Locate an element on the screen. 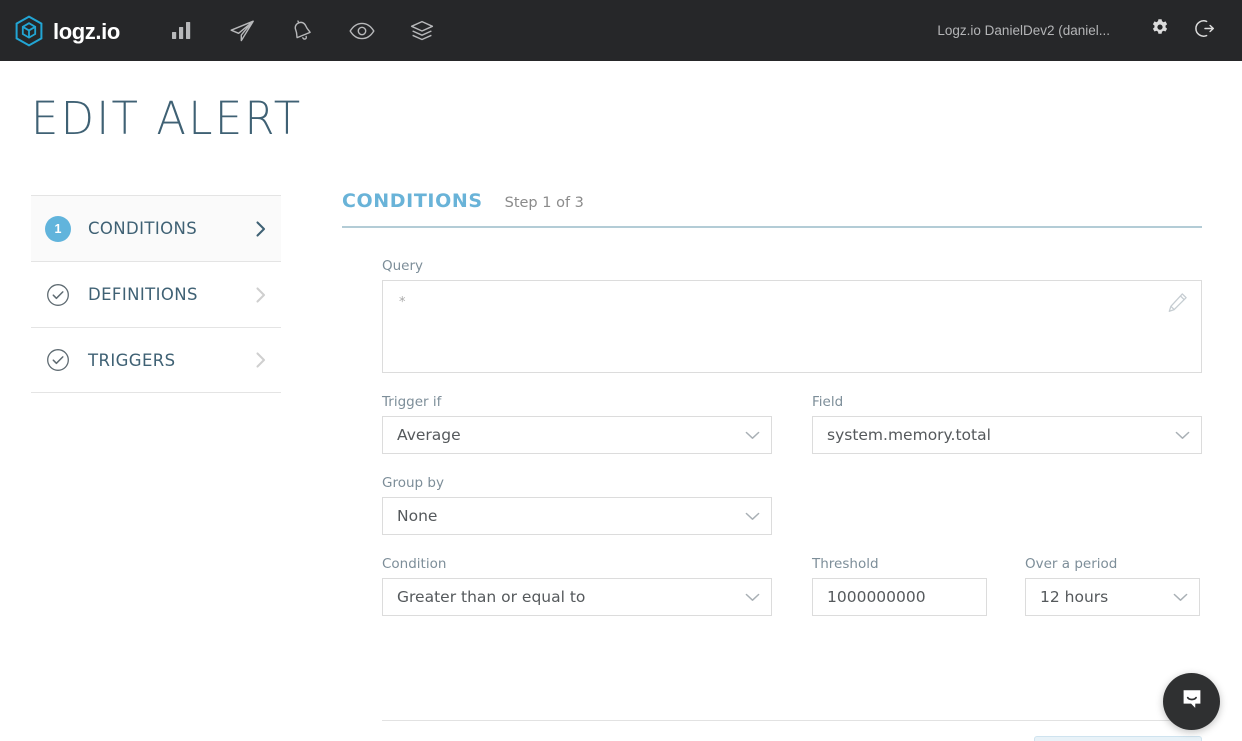 Image resolution: width=1242 pixels, height=741 pixels. trigger-if-select: Average is located at coordinates (577, 435).